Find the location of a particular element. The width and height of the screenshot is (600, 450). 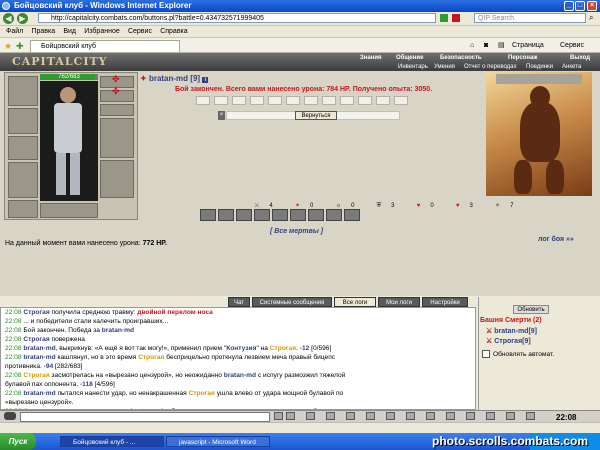

info-icon: i is located at coordinates (205, 80).